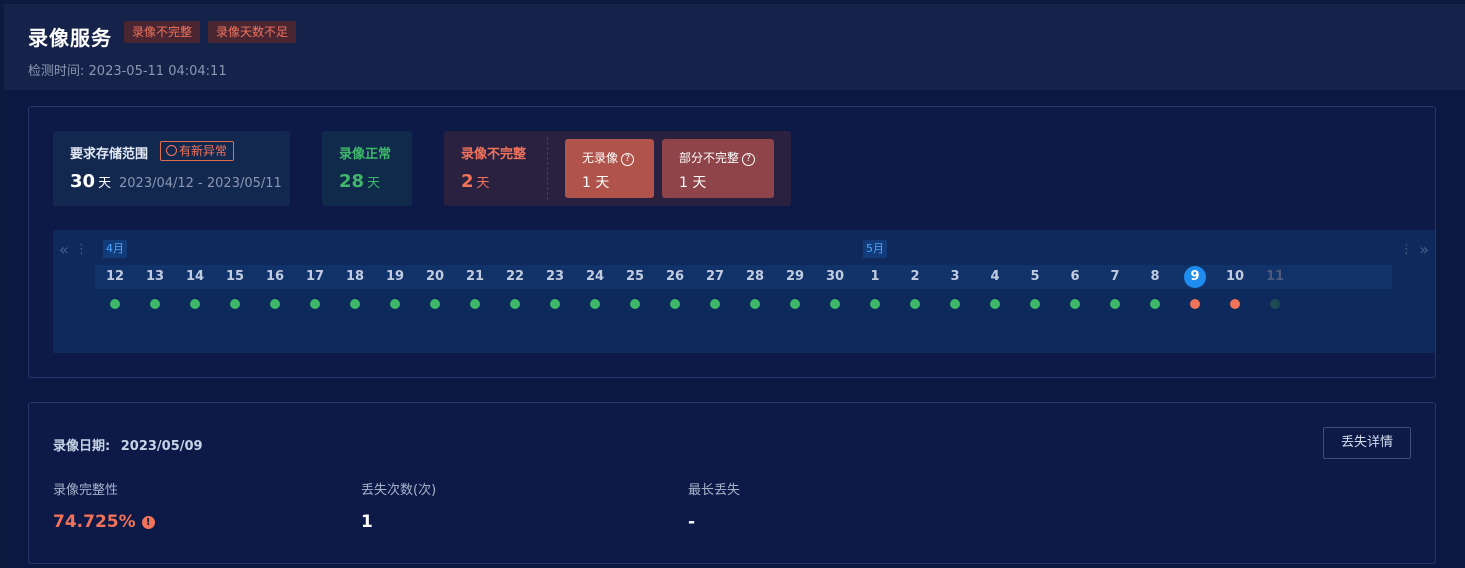 Image resolution: width=1465 pixels, height=568 pixels. I want to click on normal-days: 28 天, so click(359, 181).